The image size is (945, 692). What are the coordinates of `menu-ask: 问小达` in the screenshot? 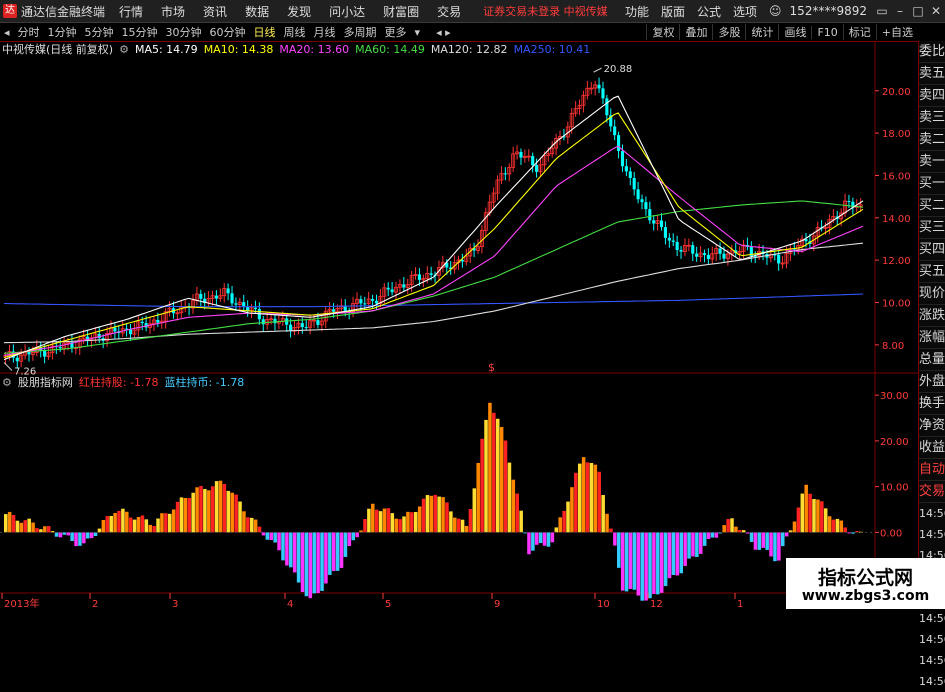 It's located at (347, 11).